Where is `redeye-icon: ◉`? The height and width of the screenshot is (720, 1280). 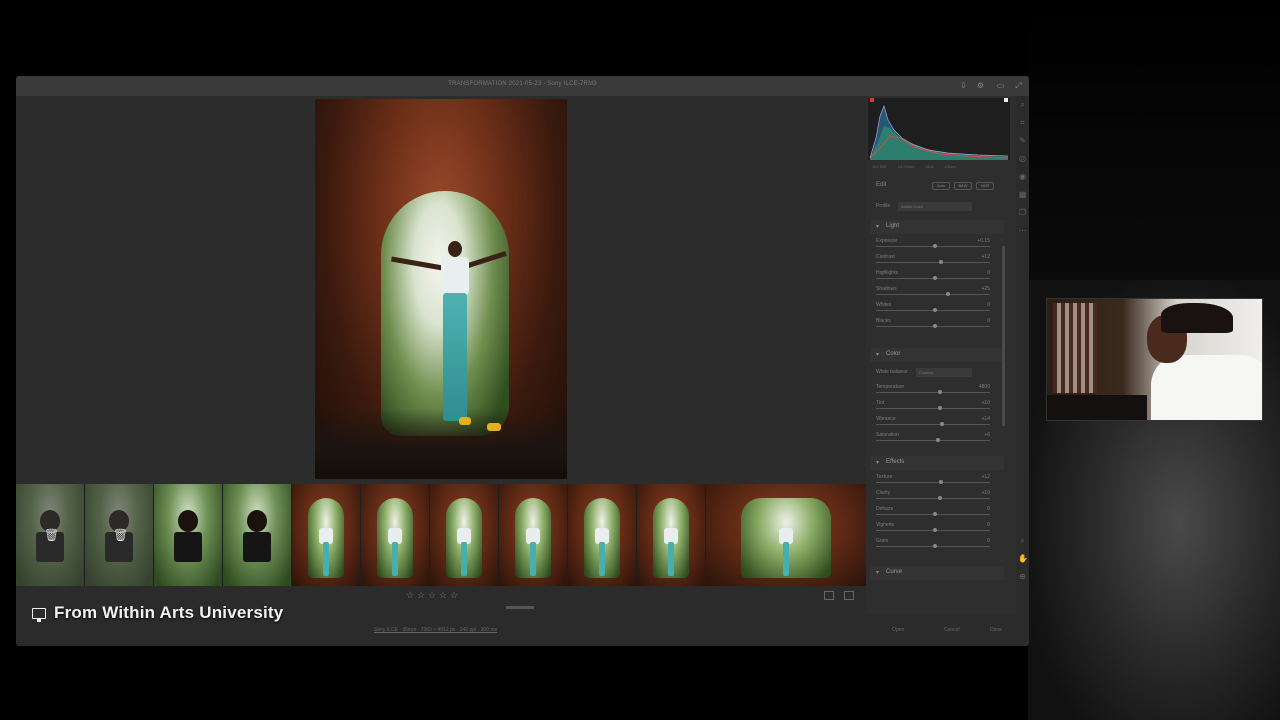
redeye-icon: ◉ is located at coordinates (1022, 176).